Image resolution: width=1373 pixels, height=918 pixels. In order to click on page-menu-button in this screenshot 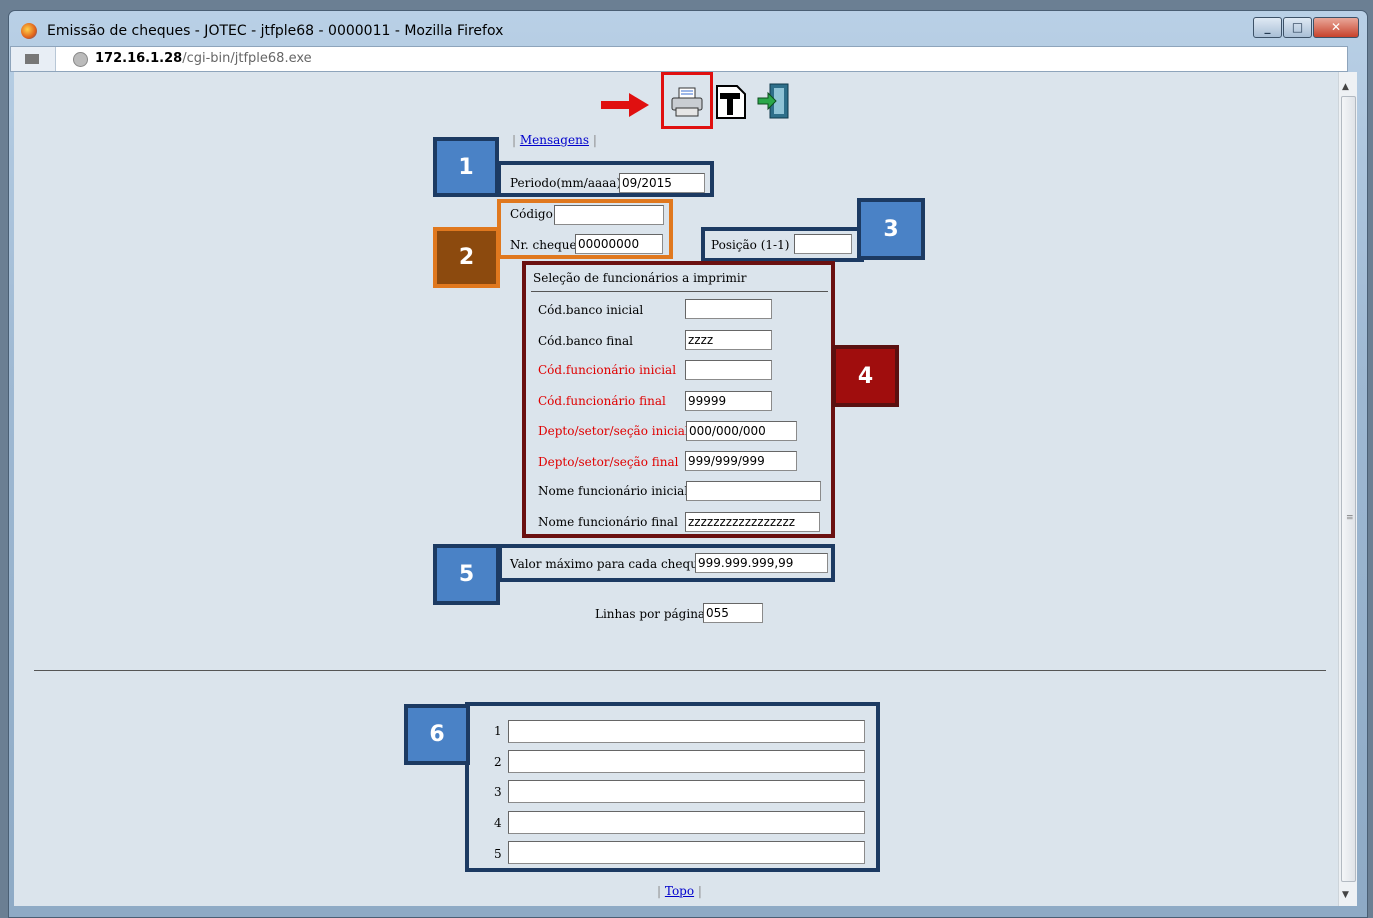, I will do `click(33, 59)`.